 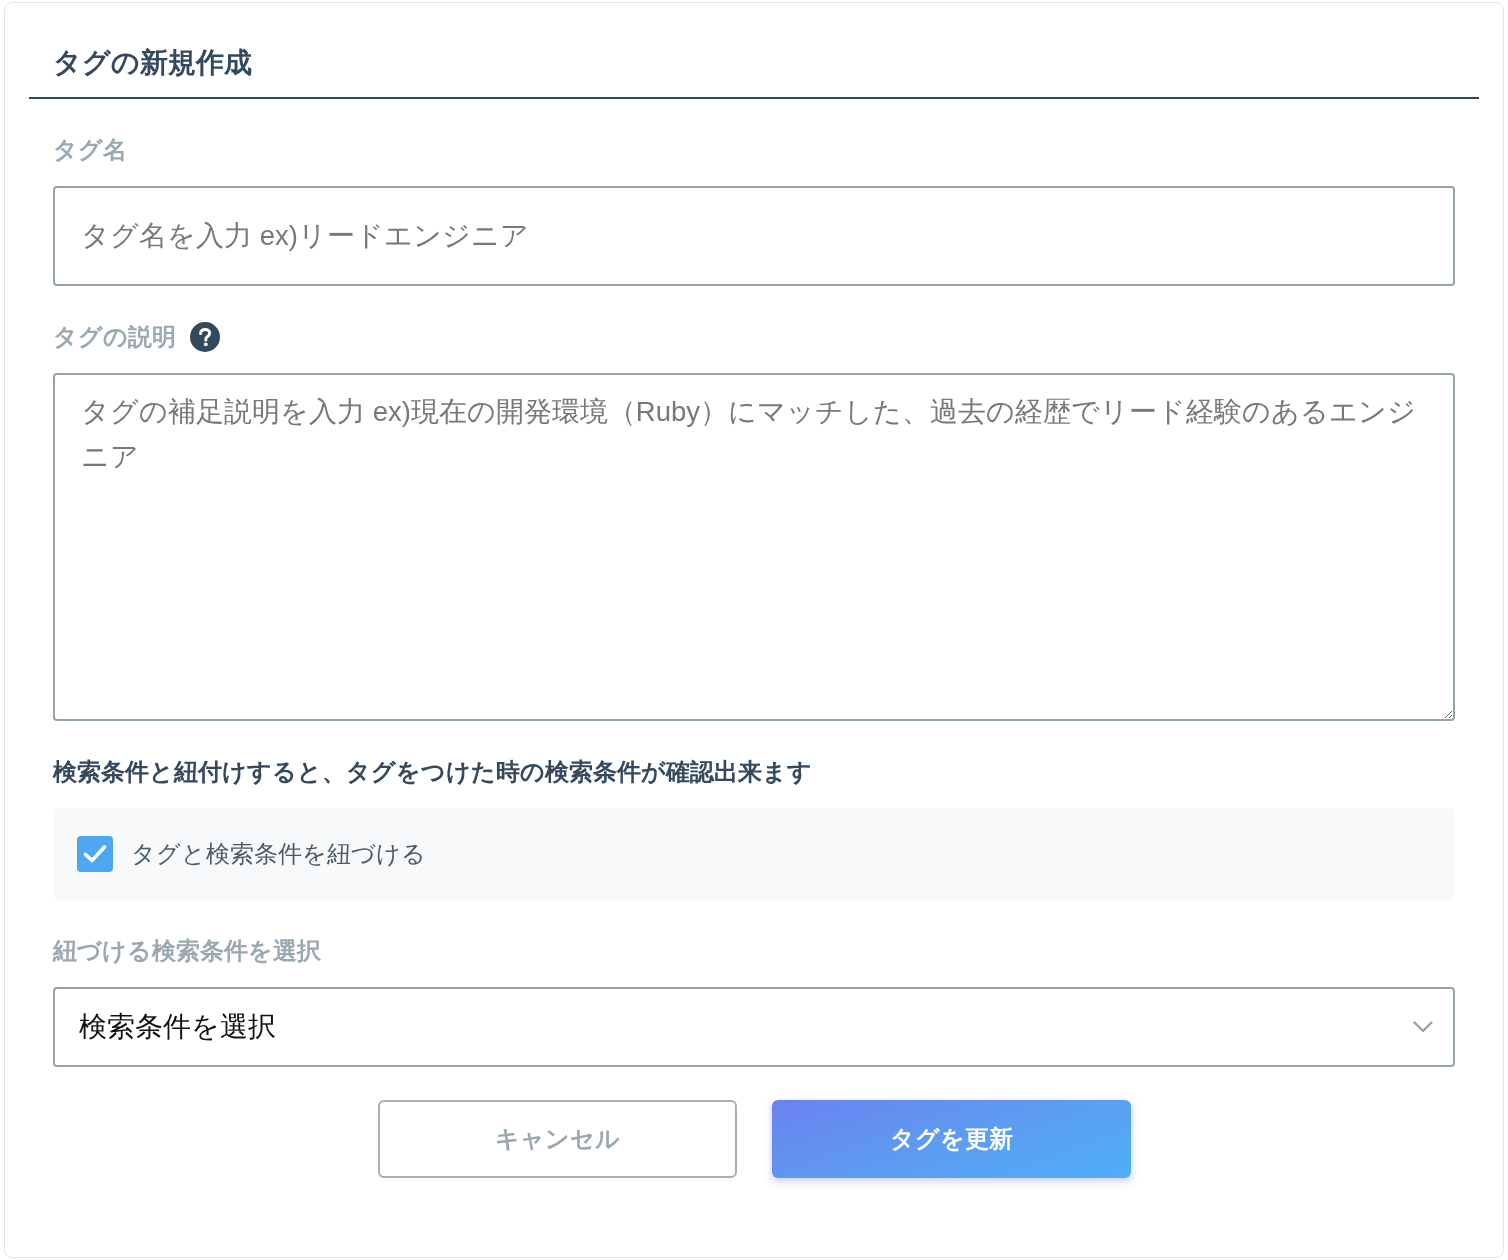 I want to click on tag-name-input: タグ名を入力 ex)リードエンジニア, so click(x=754, y=236).